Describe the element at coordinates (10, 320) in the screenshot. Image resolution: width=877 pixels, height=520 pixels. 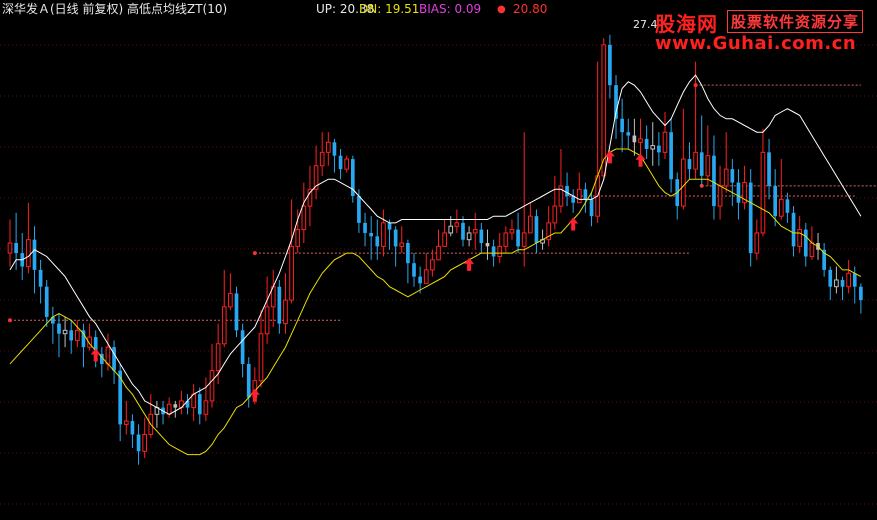
I see `level-dot` at that location.